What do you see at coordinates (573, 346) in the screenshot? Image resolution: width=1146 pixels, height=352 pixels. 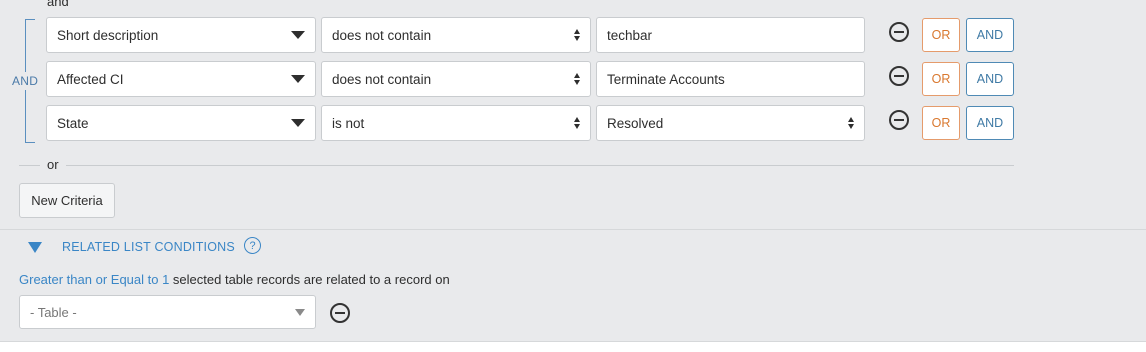 I see `bottom-panel-edge` at bounding box center [573, 346].